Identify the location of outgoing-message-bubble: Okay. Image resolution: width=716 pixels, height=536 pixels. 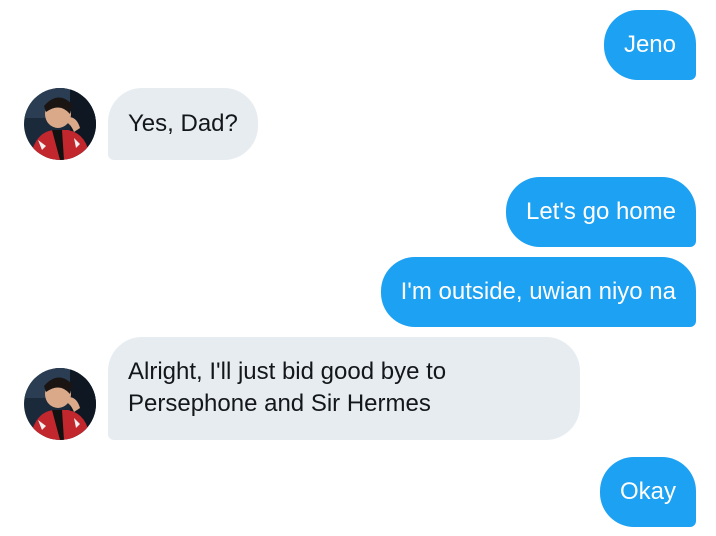
(647, 492).